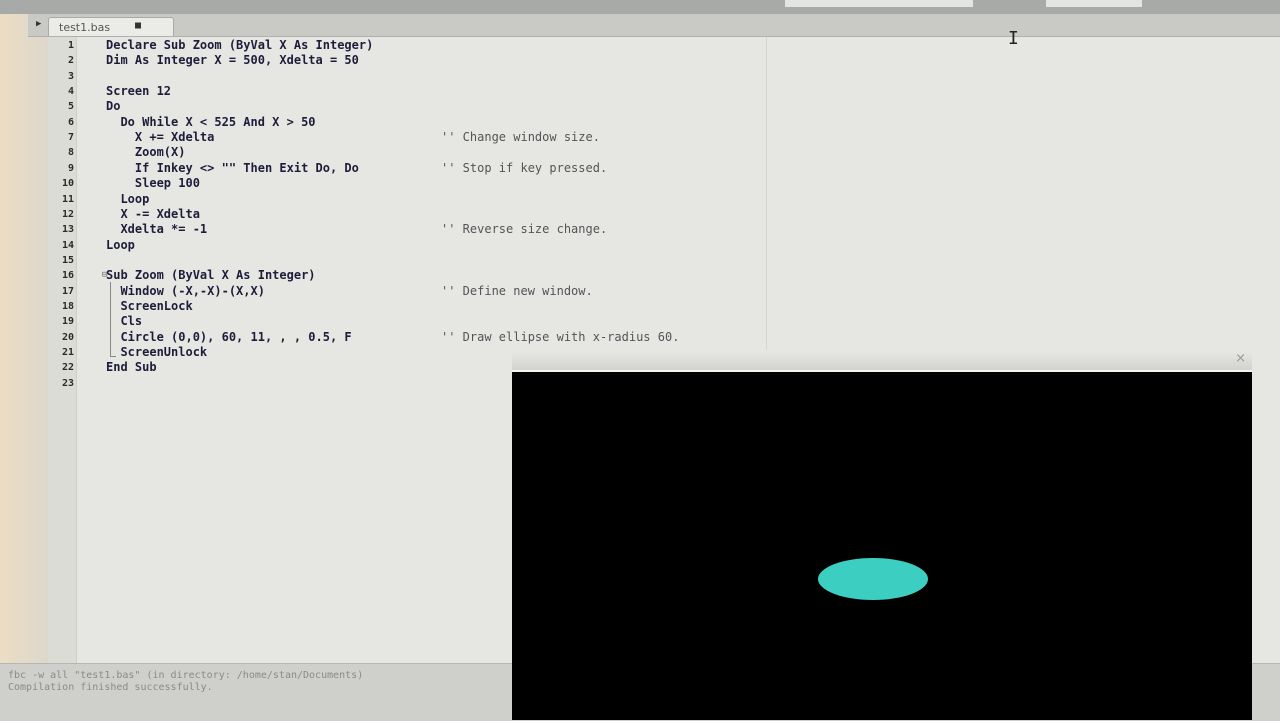 Image resolution: width=1280 pixels, height=721 pixels. Describe the element at coordinates (131, 367) in the screenshot. I see `code-text: End Sub` at that location.